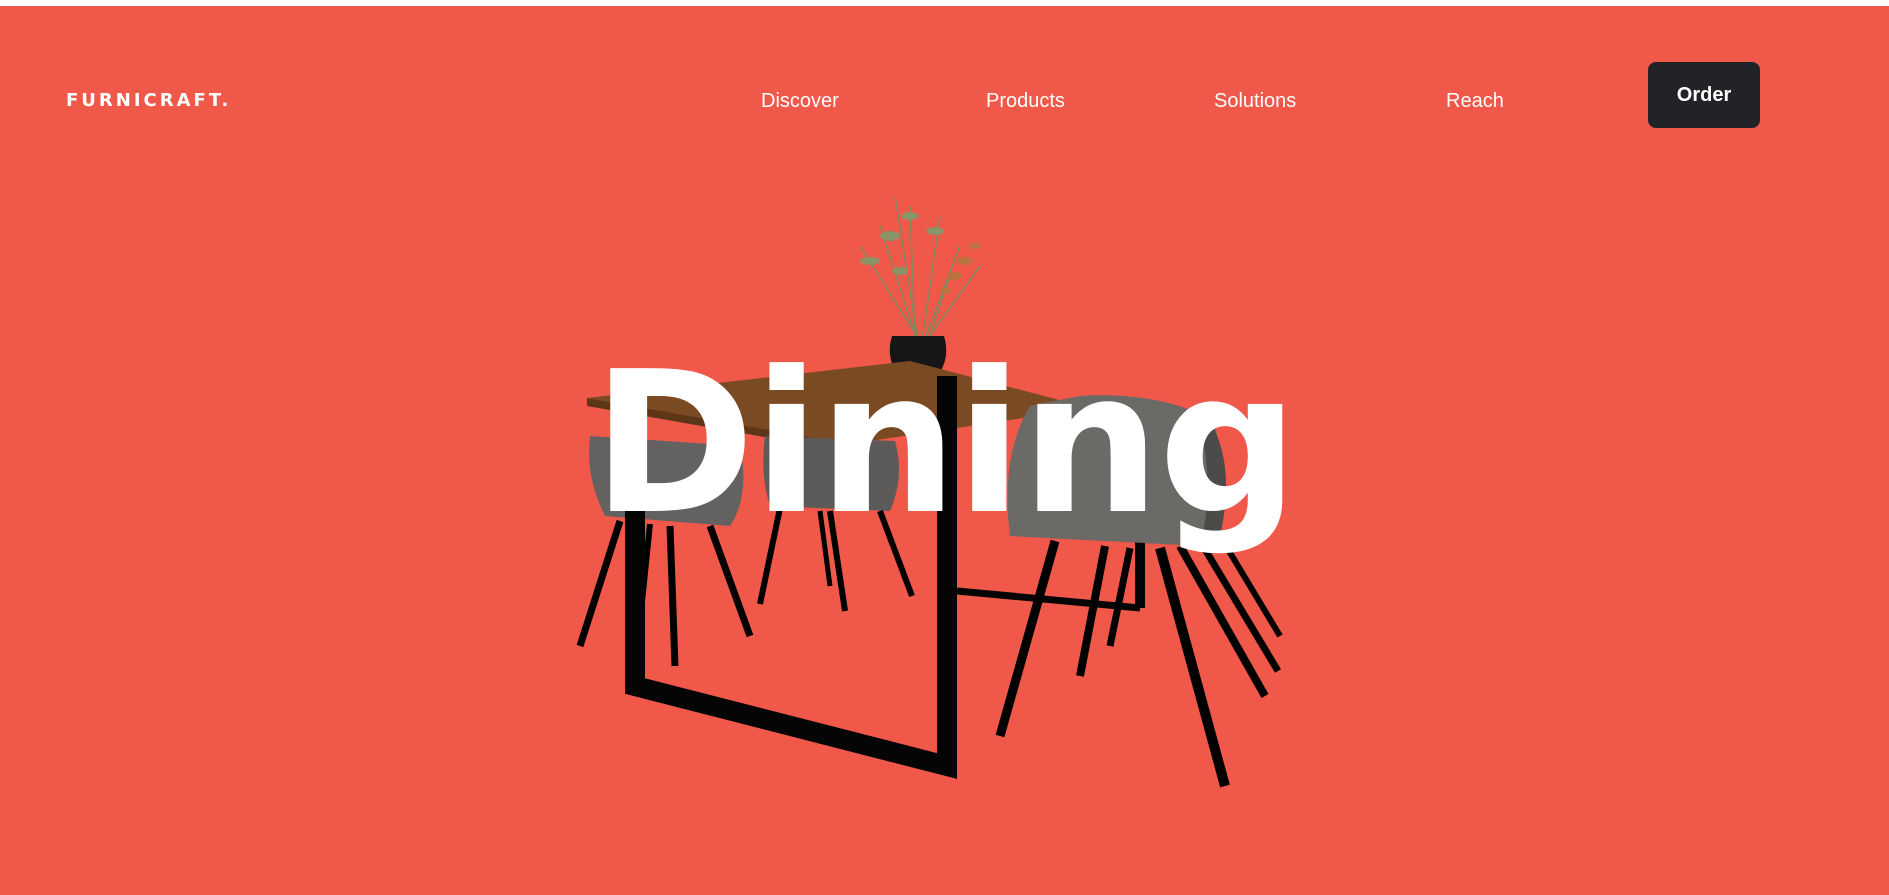 This screenshot has height=895, width=1889. What do you see at coordinates (665, 551) in the screenshot?
I see `back-left-chair` at bounding box center [665, 551].